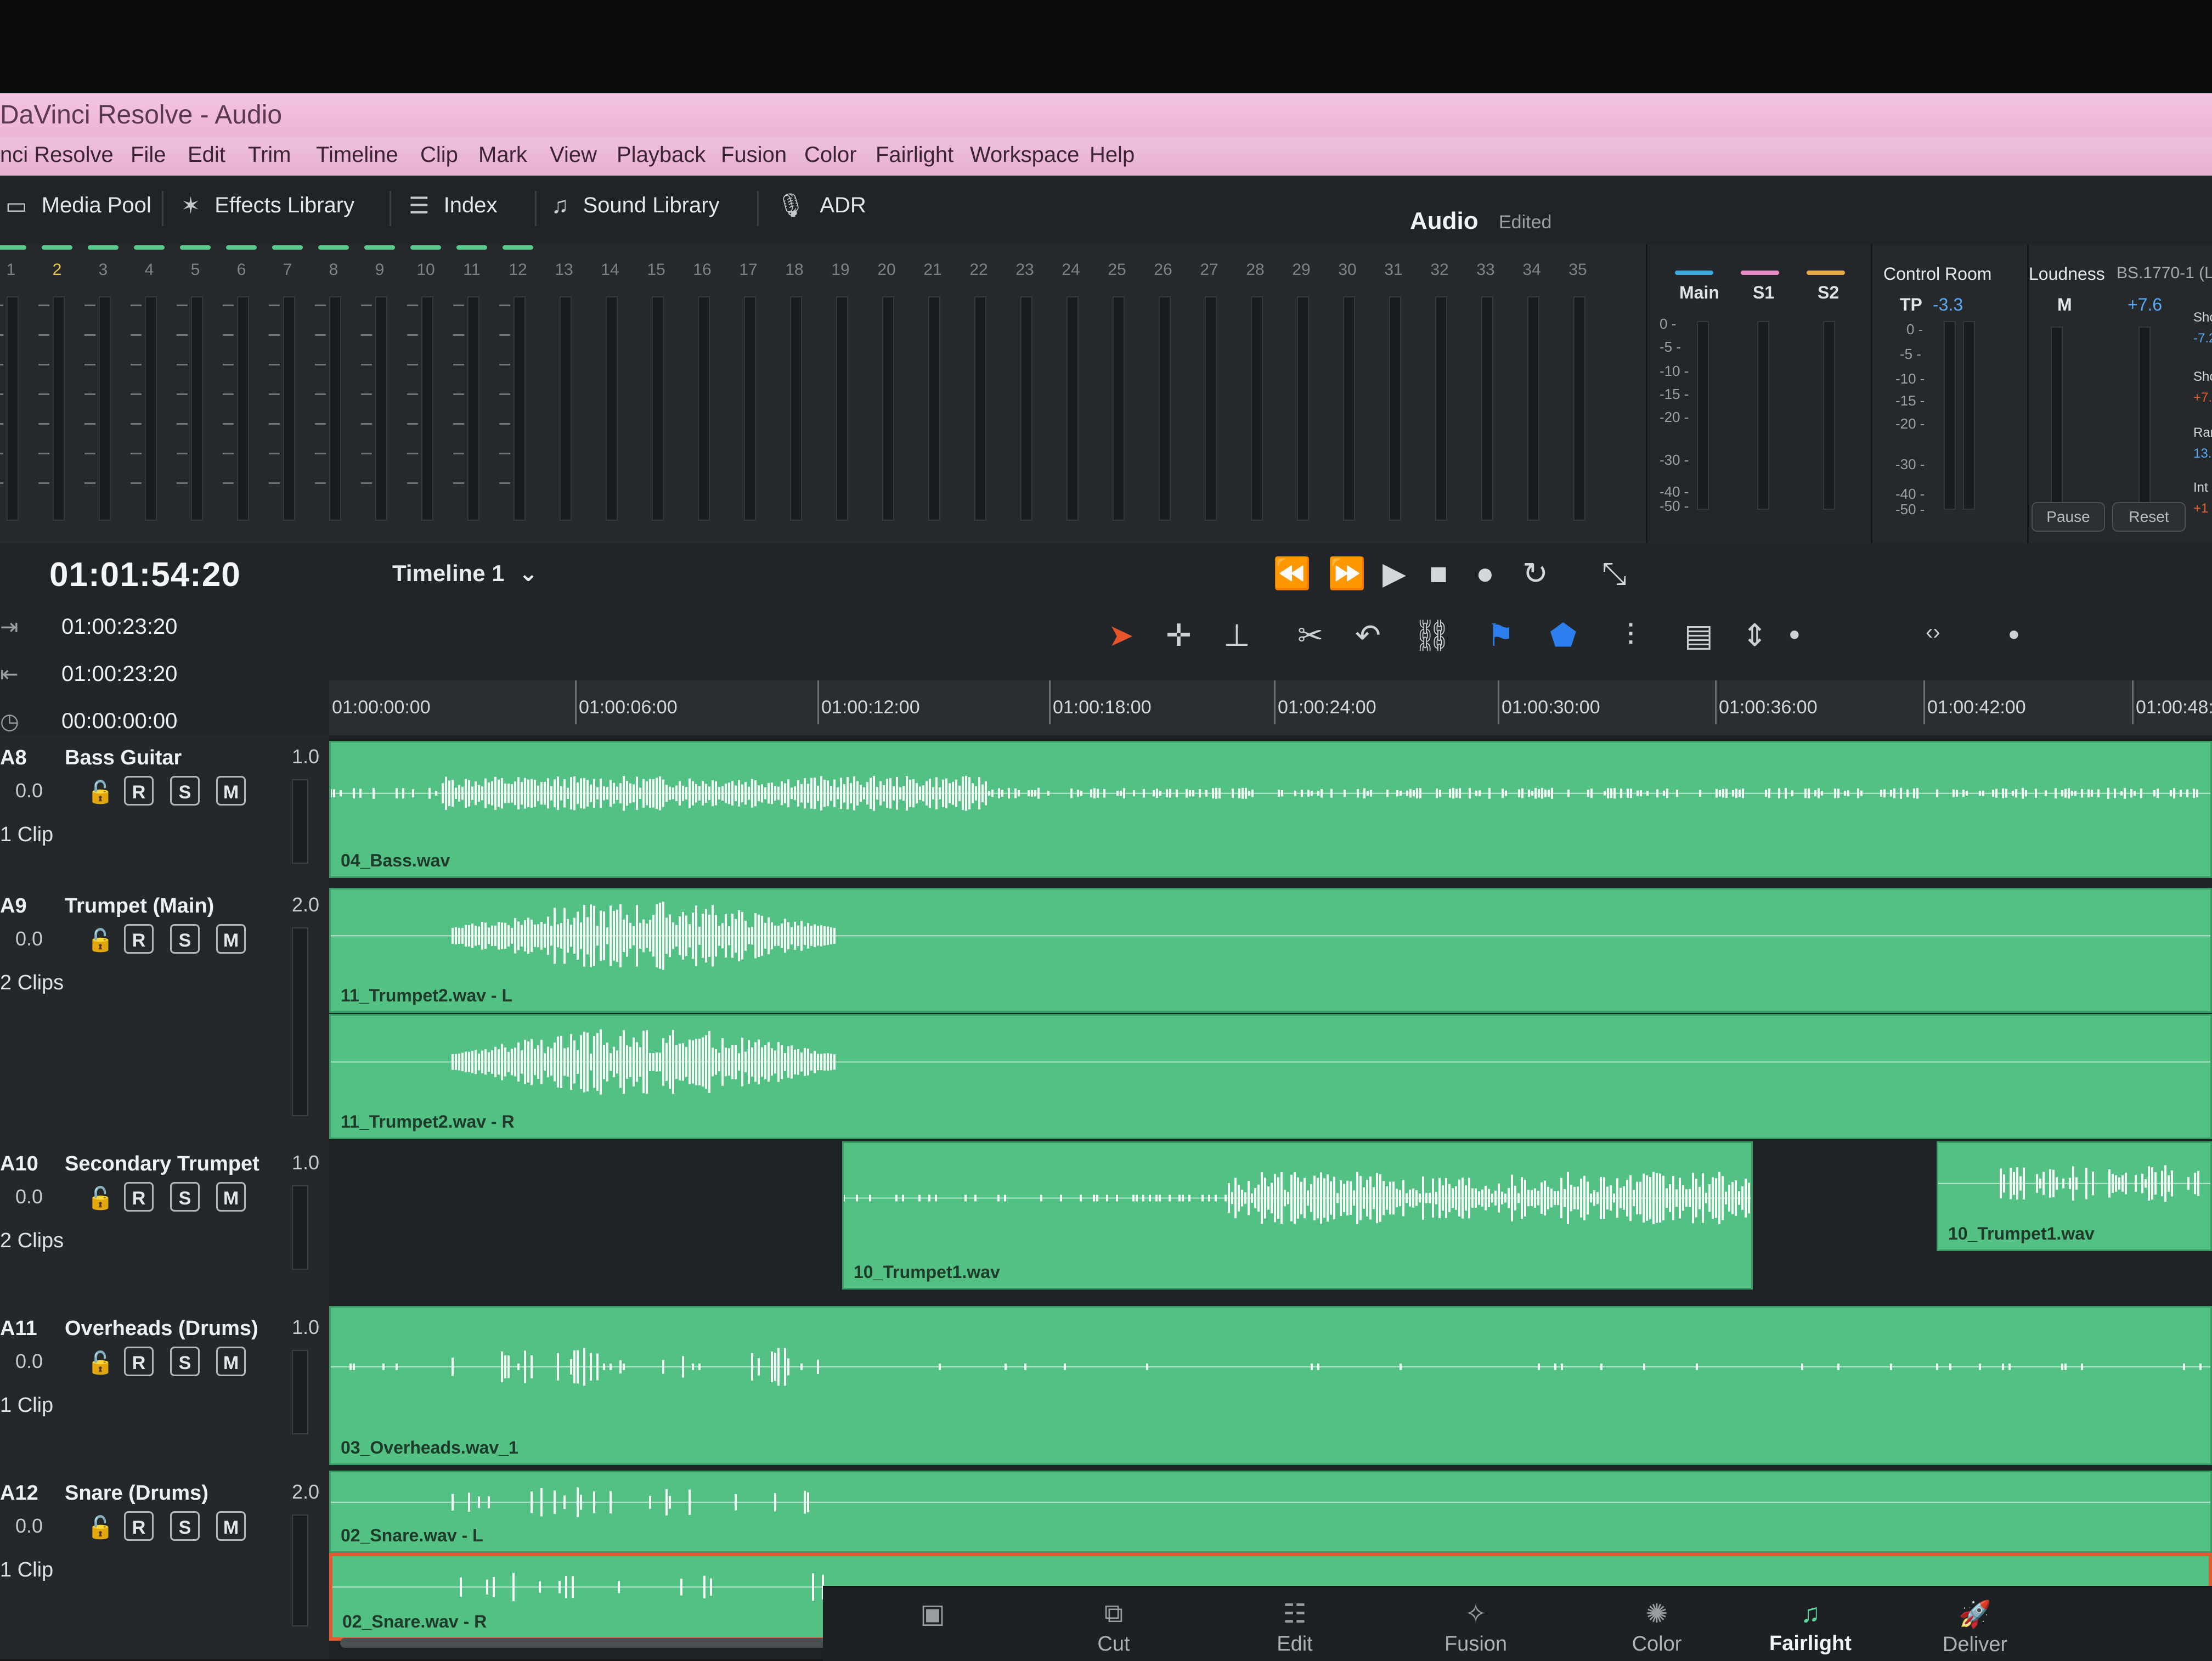 The height and width of the screenshot is (1661, 2212). What do you see at coordinates (1236, 635) in the screenshot?
I see `focus-icon: ⊥` at bounding box center [1236, 635].